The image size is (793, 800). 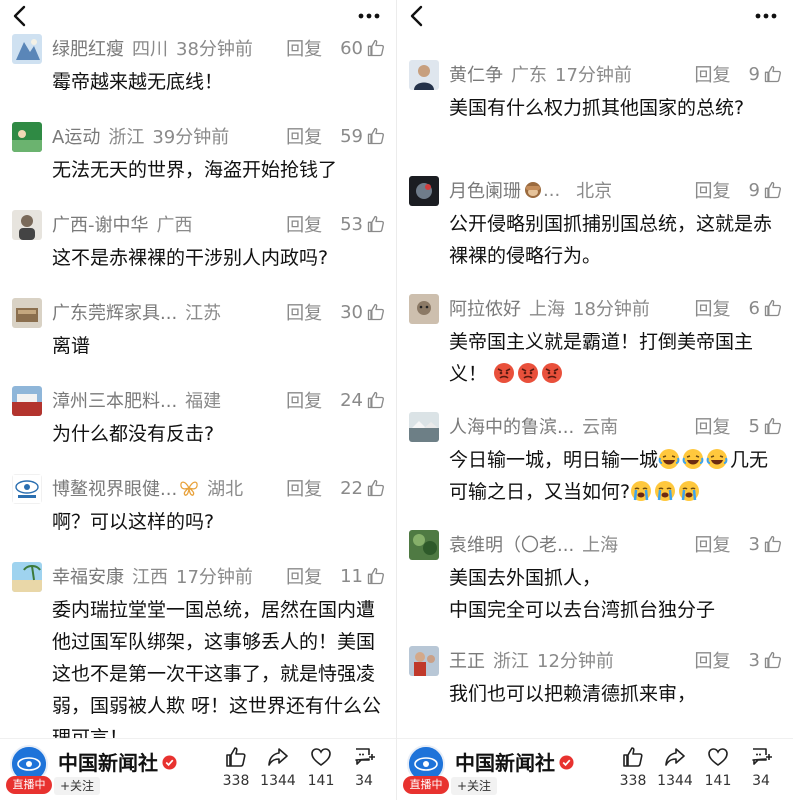 What do you see at coordinates (485, 308) in the screenshot?
I see `username: 阿拉侬好` at bounding box center [485, 308].